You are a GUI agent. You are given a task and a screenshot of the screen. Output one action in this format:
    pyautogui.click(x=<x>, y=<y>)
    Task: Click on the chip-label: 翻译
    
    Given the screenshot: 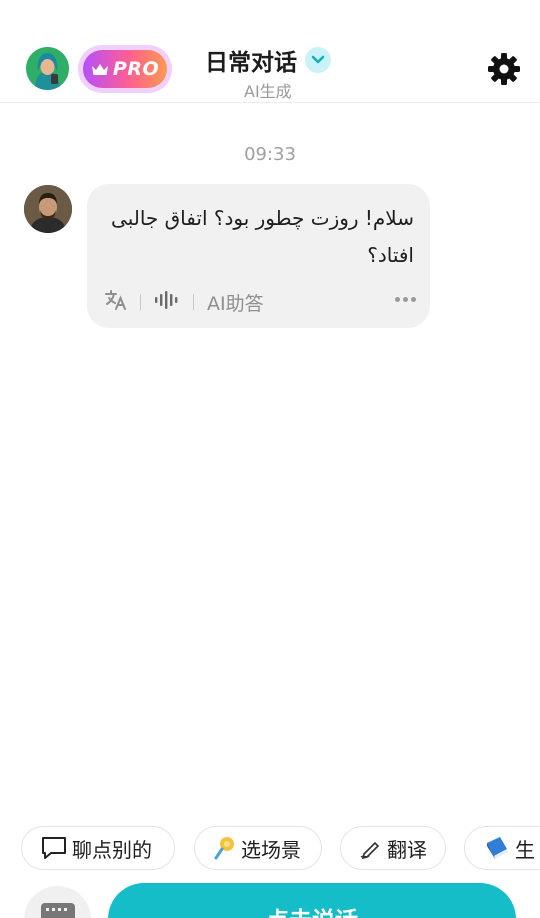 What is the action you would take?
    pyautogui.click(x=407, y=849)
    